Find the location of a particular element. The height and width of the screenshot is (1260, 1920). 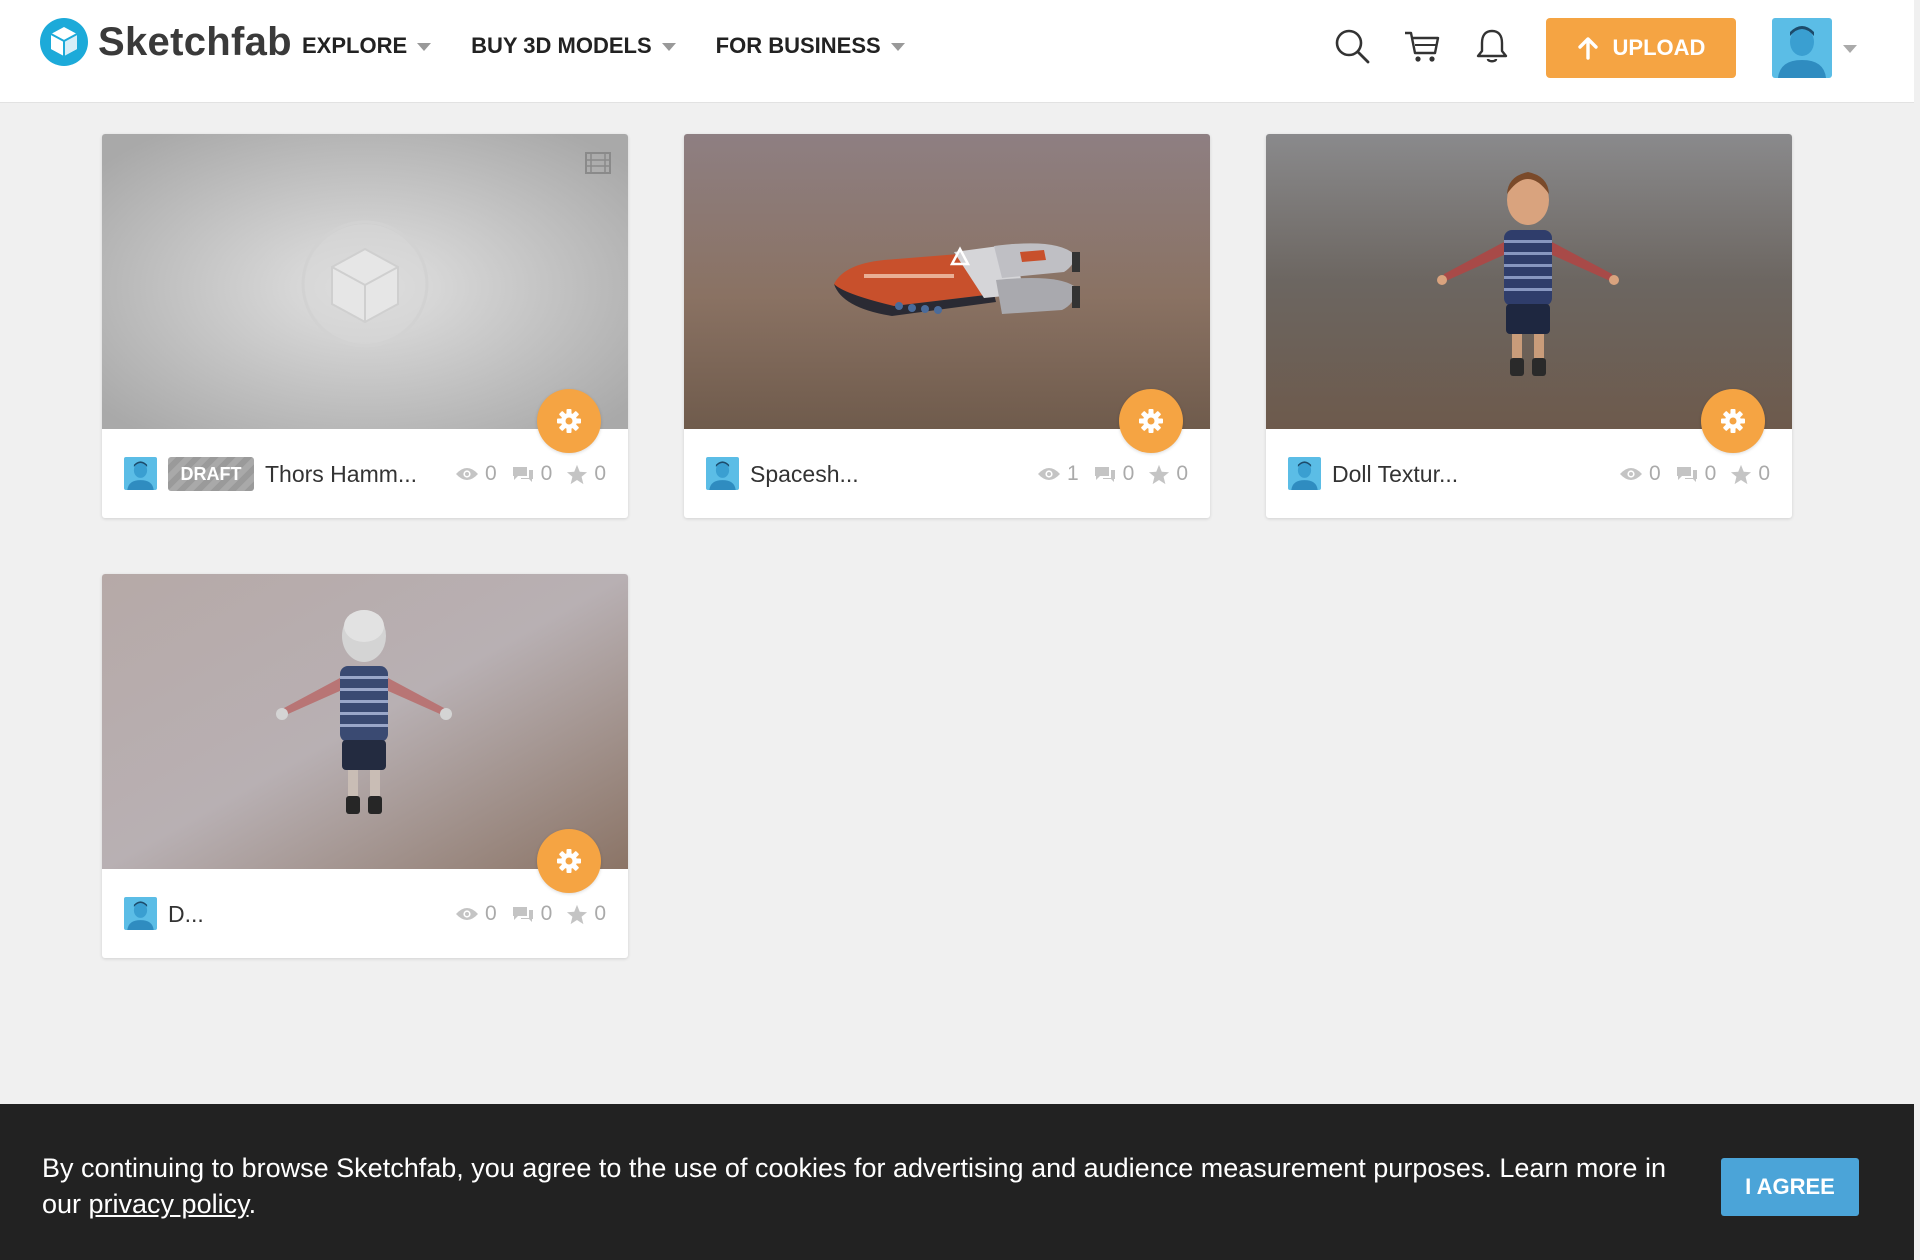

user-avatar is located at coordinates (1802, 48).